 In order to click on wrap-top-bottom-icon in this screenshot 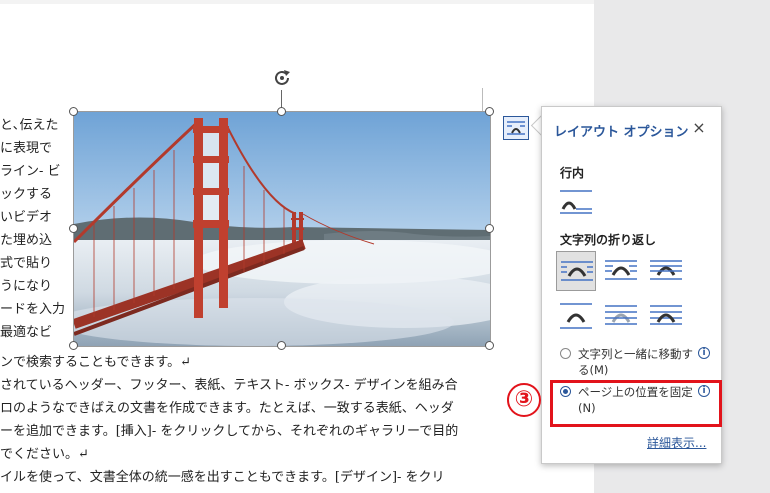, I will do `click(576, 316)`.